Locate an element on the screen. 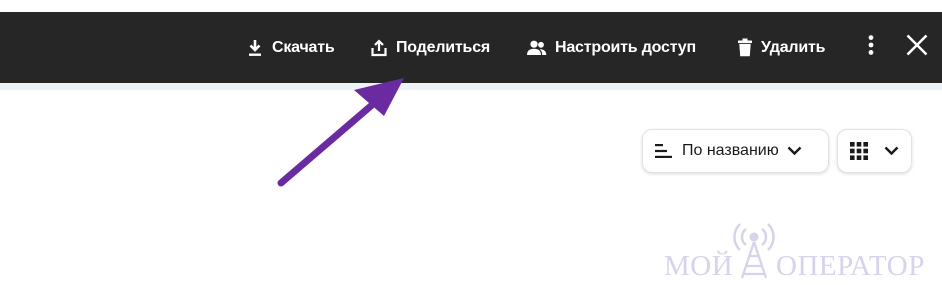 Image resolution: width=942 pixels, height=285 pixels. more-vertical-icon is located at coordinates (871, 47).